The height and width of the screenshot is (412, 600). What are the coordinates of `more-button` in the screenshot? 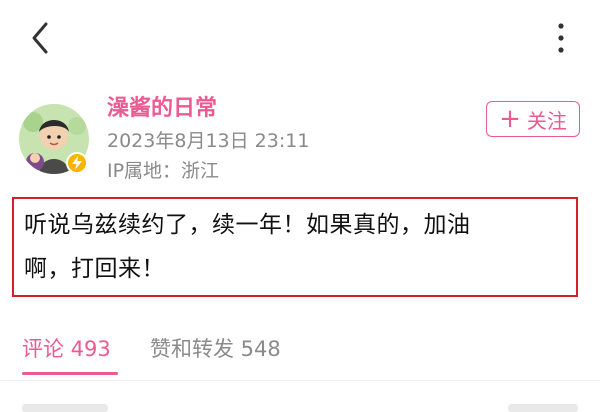 It's located at (561, 38).